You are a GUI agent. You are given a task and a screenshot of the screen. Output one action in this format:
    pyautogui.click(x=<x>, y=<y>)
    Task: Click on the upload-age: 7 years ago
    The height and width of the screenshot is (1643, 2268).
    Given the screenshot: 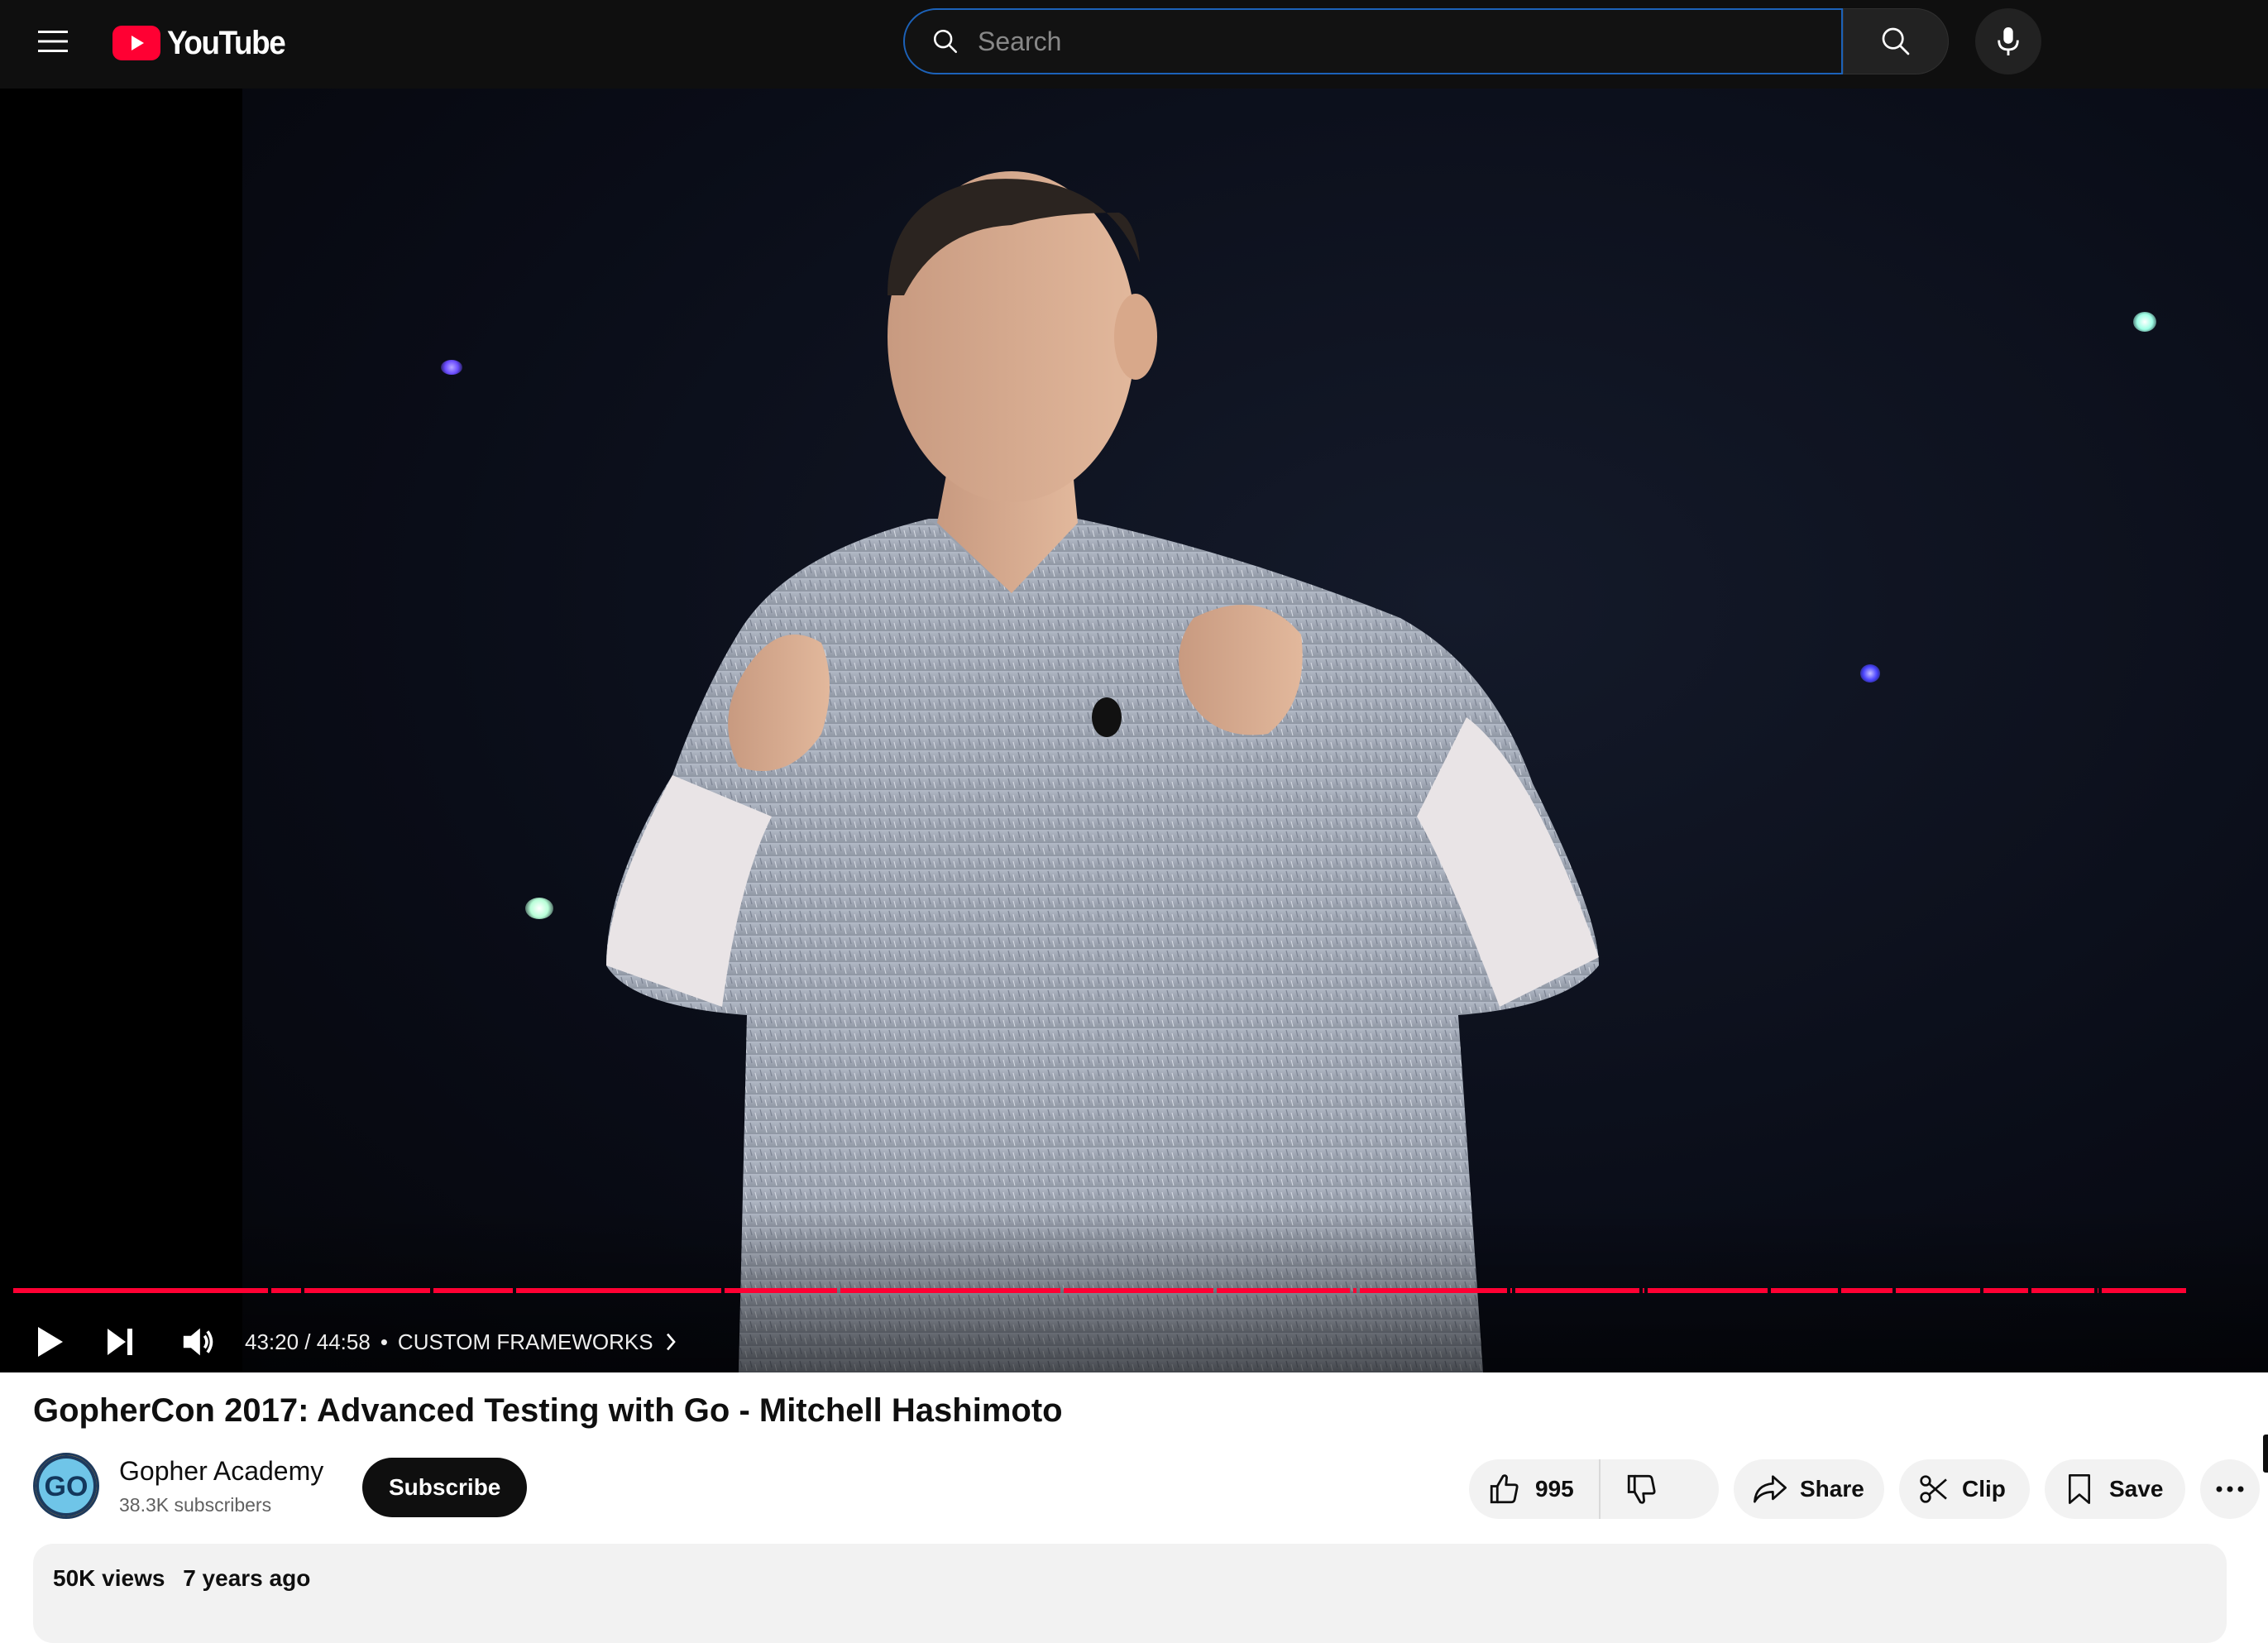 What is the action you would take?
    pyautogui.click(x=247, y=1578)
    